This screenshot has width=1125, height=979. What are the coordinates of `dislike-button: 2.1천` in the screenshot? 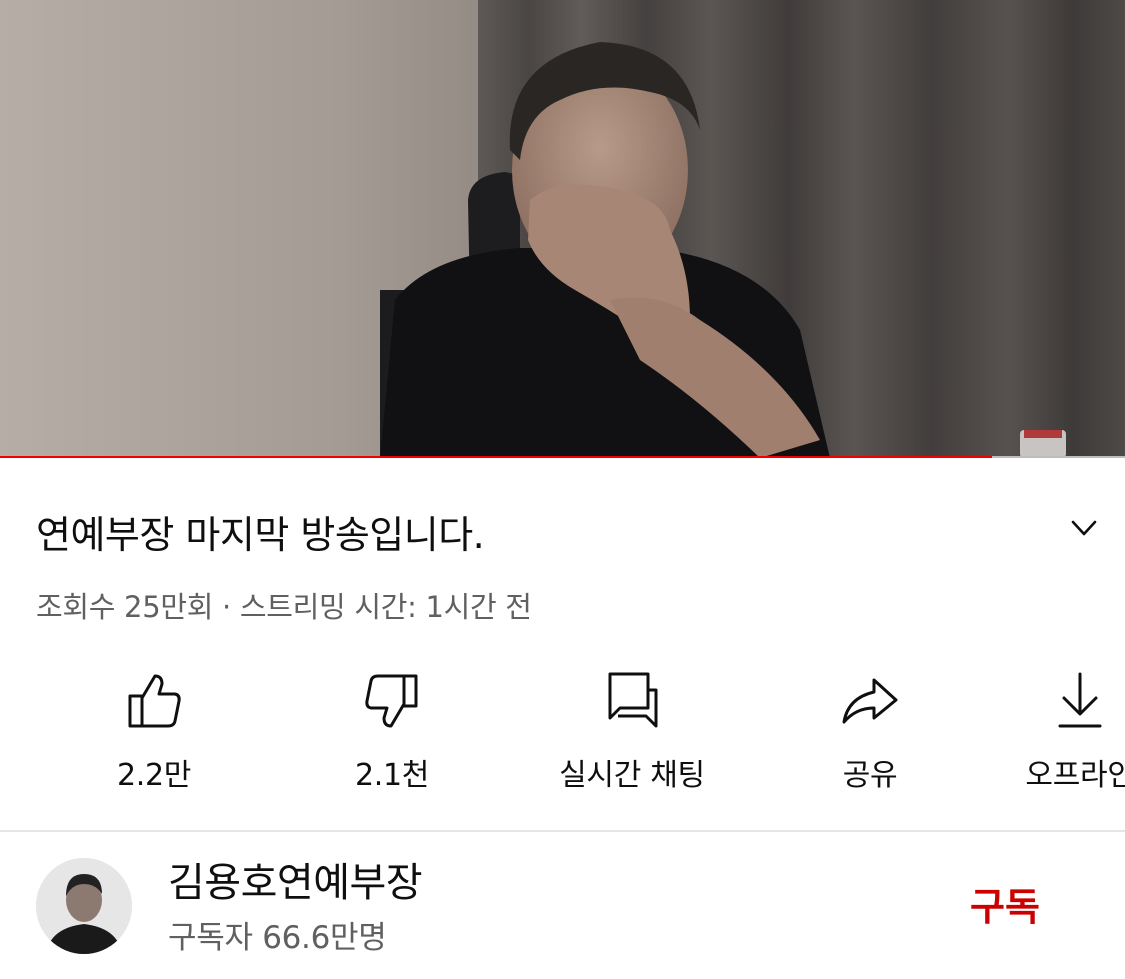 It's located at (392, 731).